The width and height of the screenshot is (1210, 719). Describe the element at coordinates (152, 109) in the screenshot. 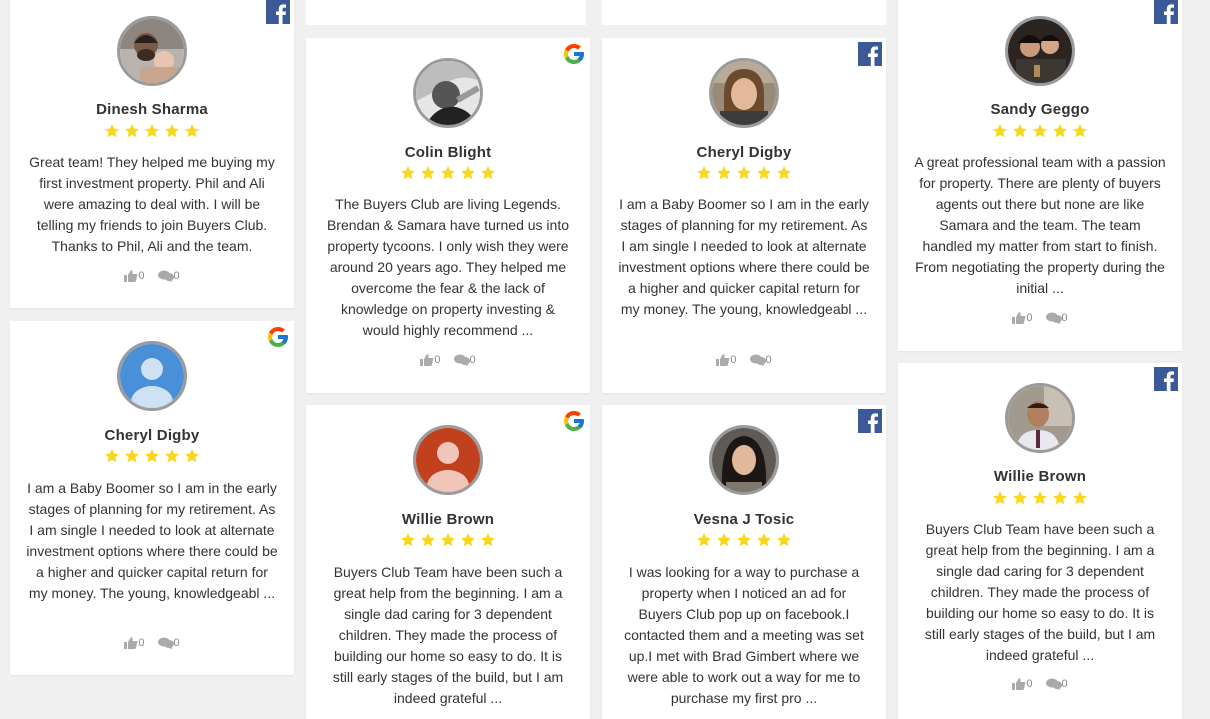

I see `reviewer-name: Dinesh Sharma` at that location.